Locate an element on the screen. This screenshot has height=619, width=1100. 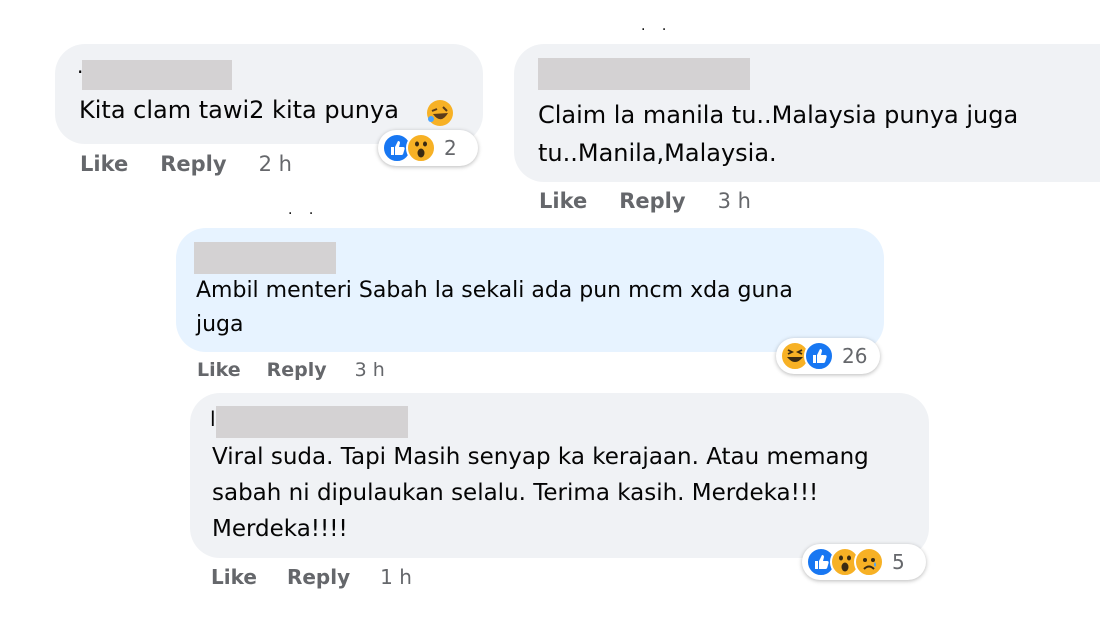
comment-actions: Like Reply 2 h is located at coordinates (186, 164).